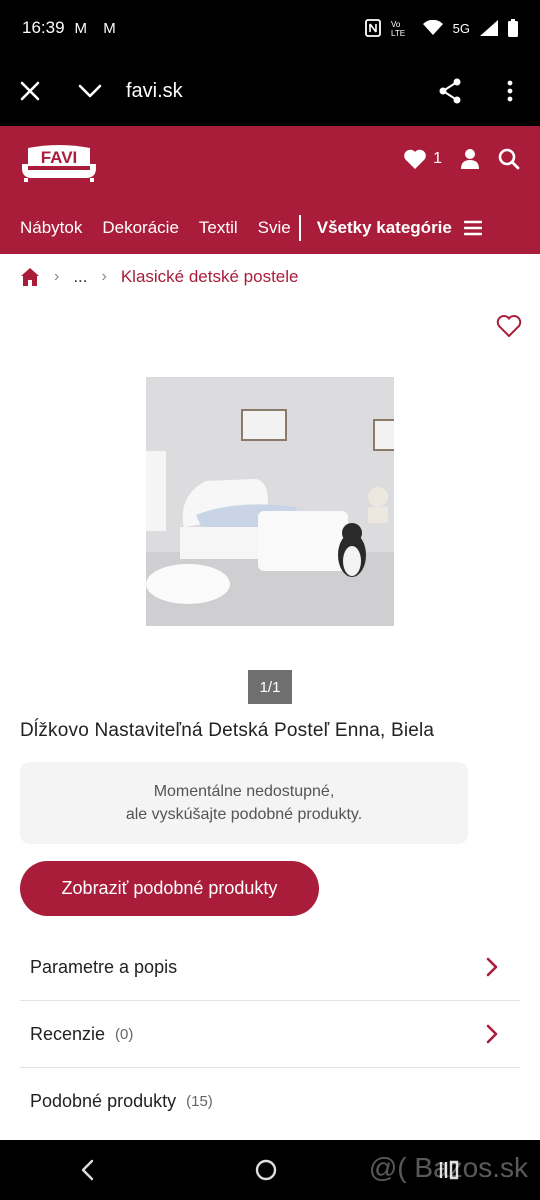  I want to click on svg-text: LTE, so click(398, 33).